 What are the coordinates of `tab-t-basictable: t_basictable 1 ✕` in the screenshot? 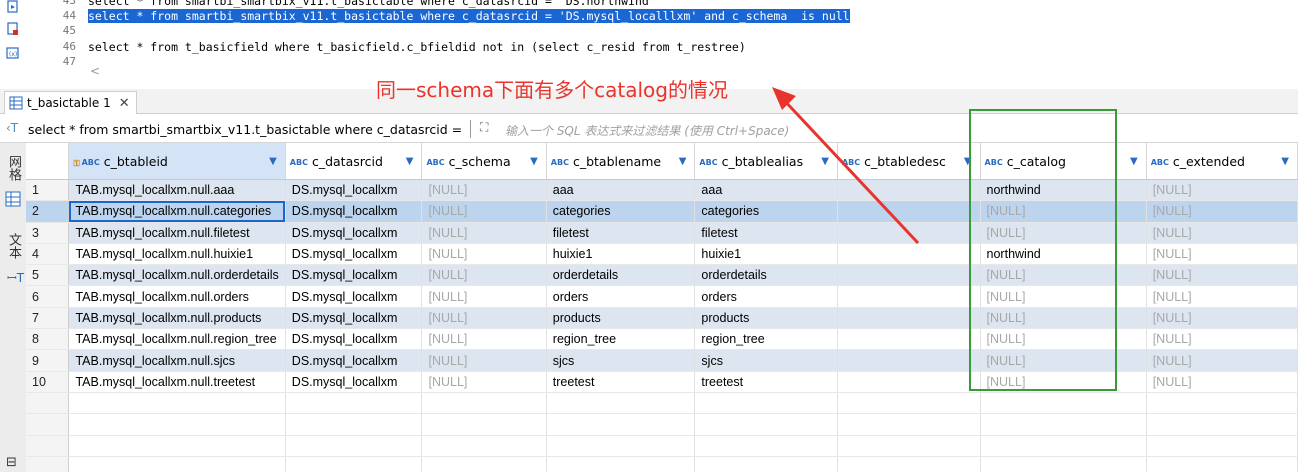 It's located at (70, 102).